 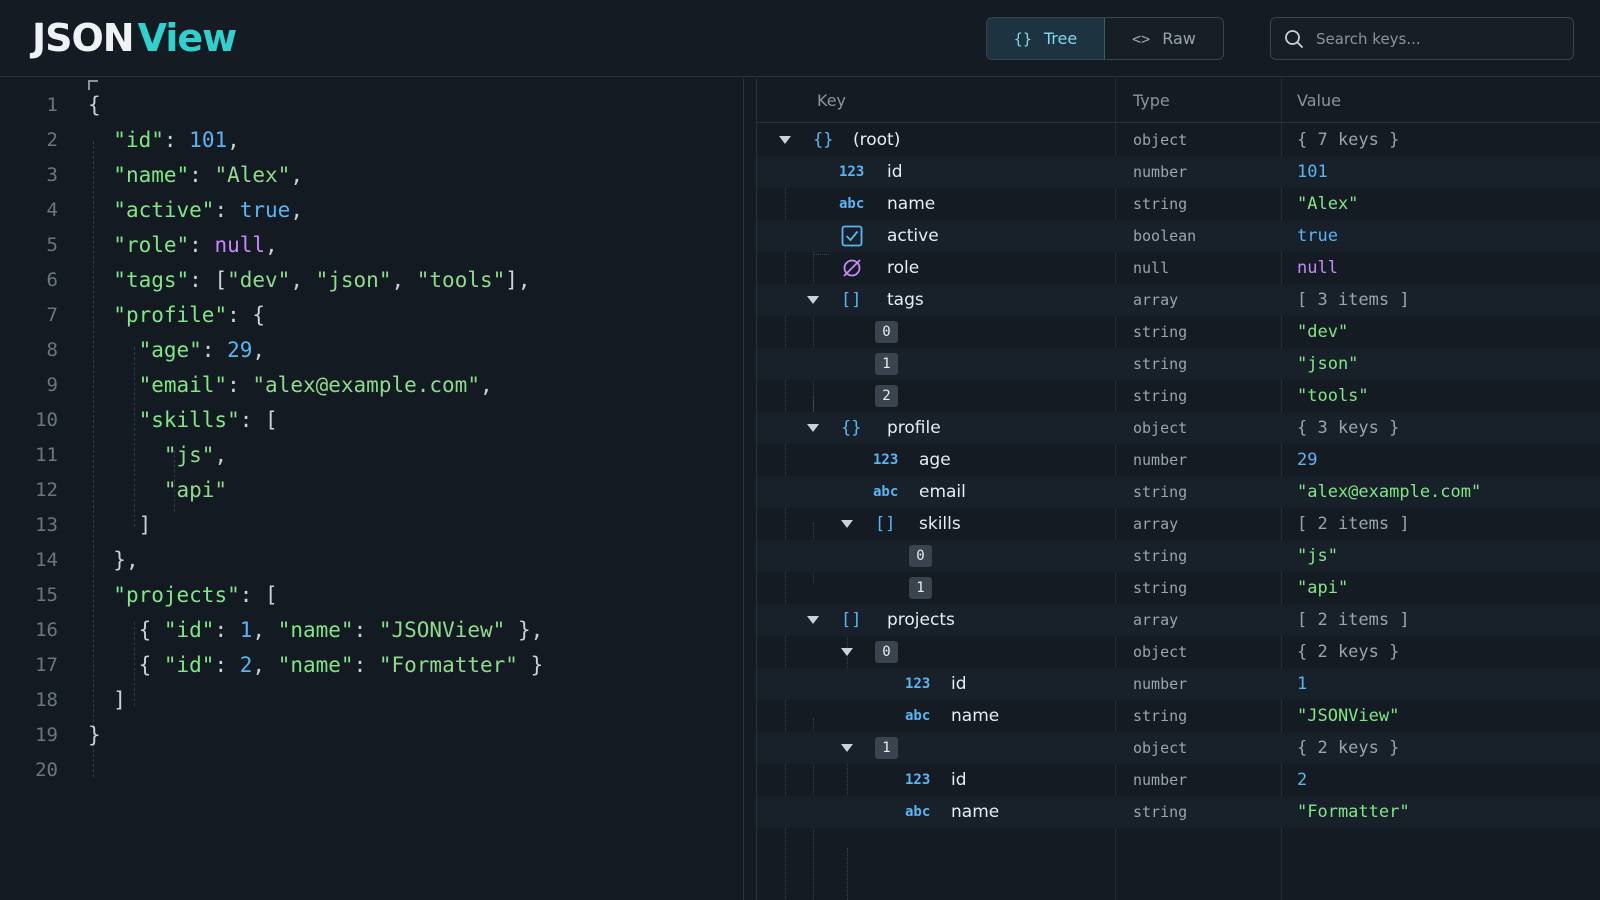 What do you see at coordinates (131, 490) in the screenshot?
I see `code-line: 12 "api"` at bounding box center [131, 490].